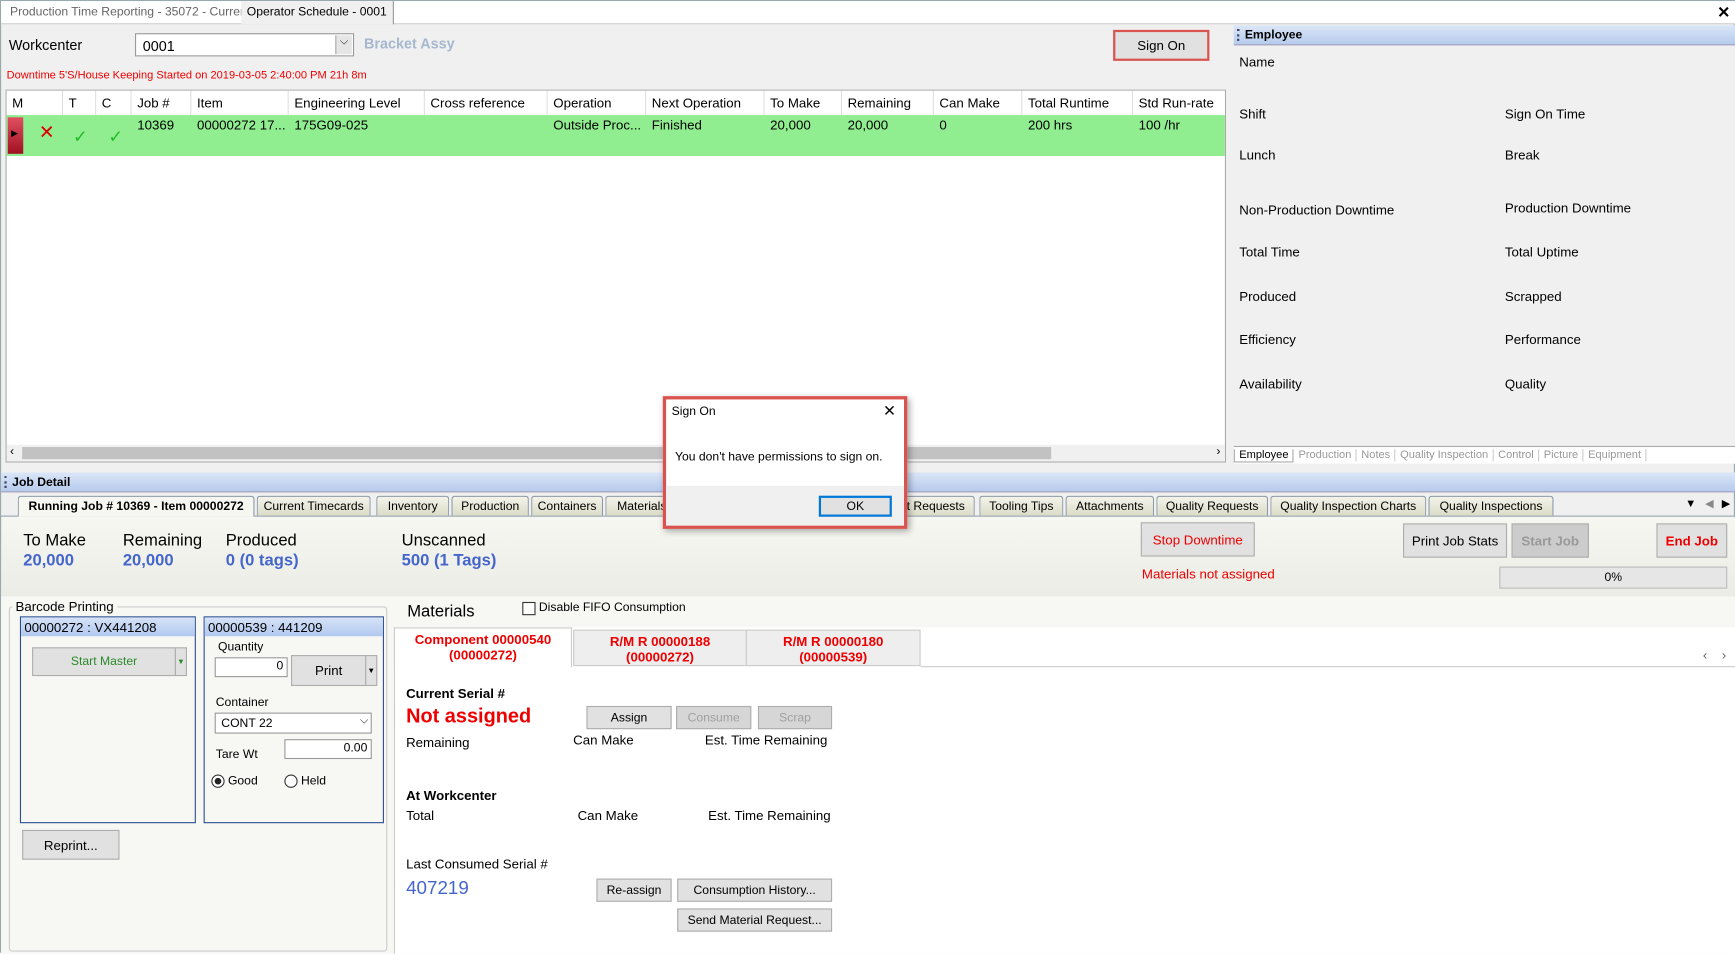 The width and height of the screenshot is (1735, 954). Describe the element at coordinates (888, 103) in the screenshot. I see `col-remaining: Remaining` at that location.